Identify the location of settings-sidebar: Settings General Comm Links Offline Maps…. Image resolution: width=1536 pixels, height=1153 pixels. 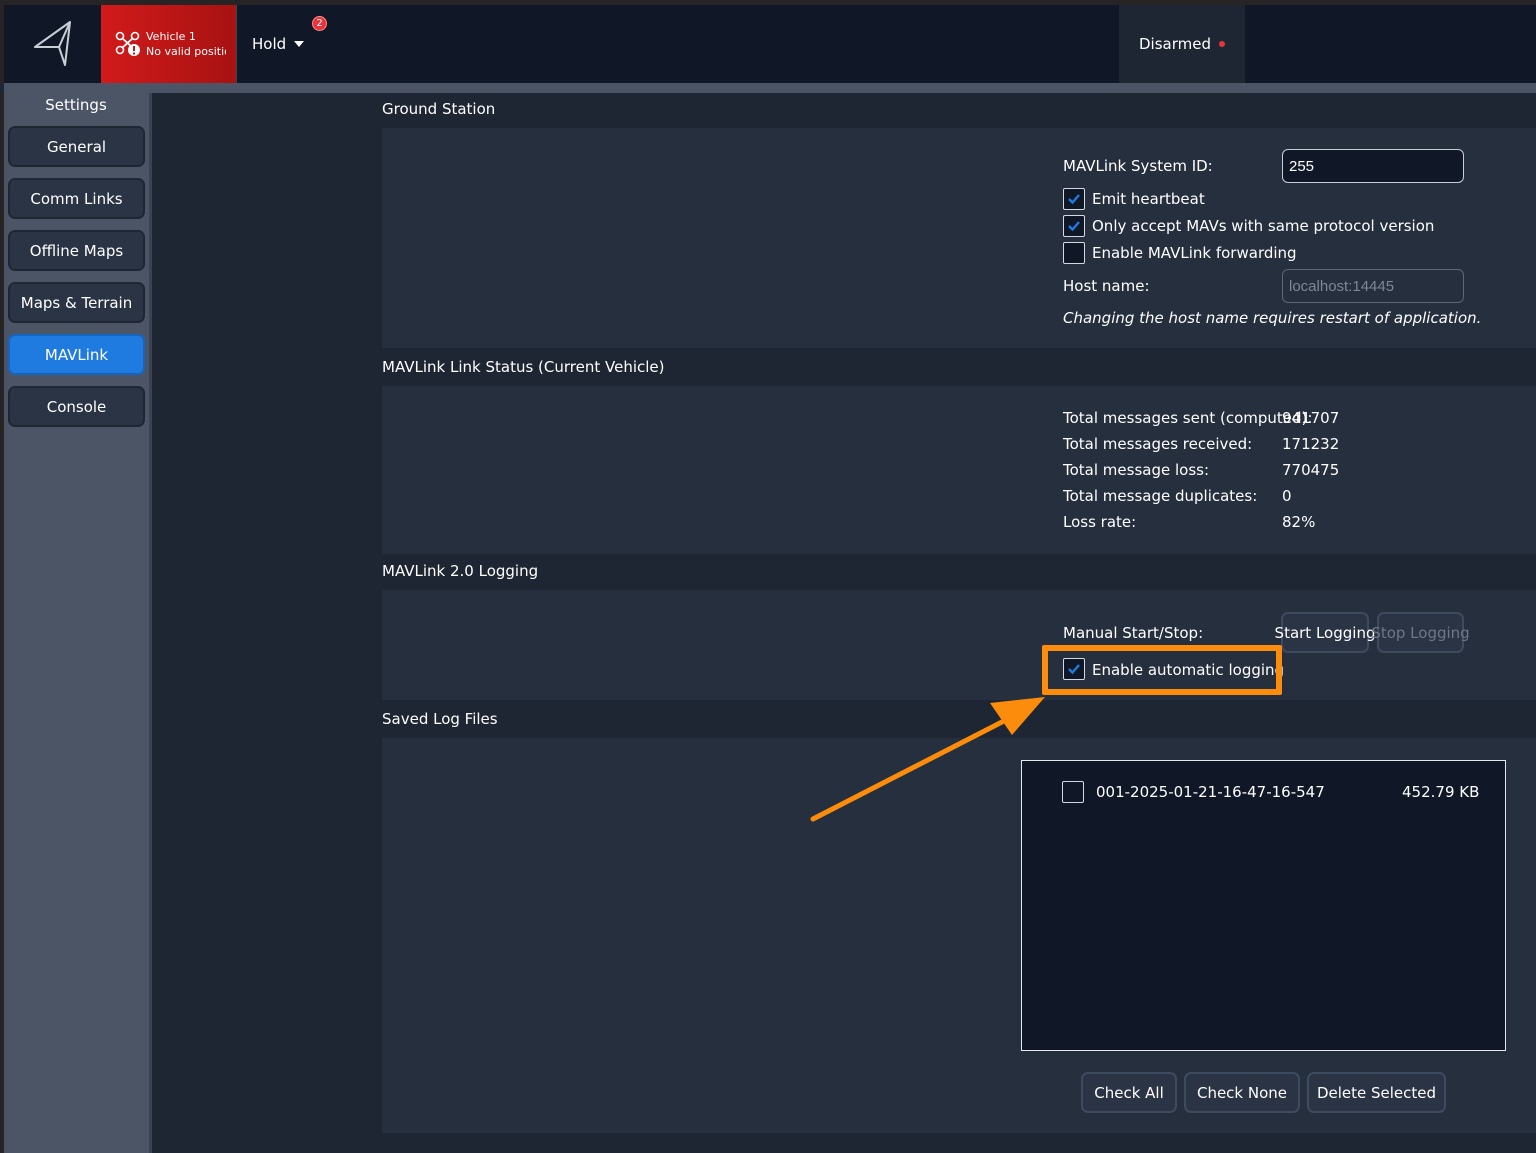
(76, 623).